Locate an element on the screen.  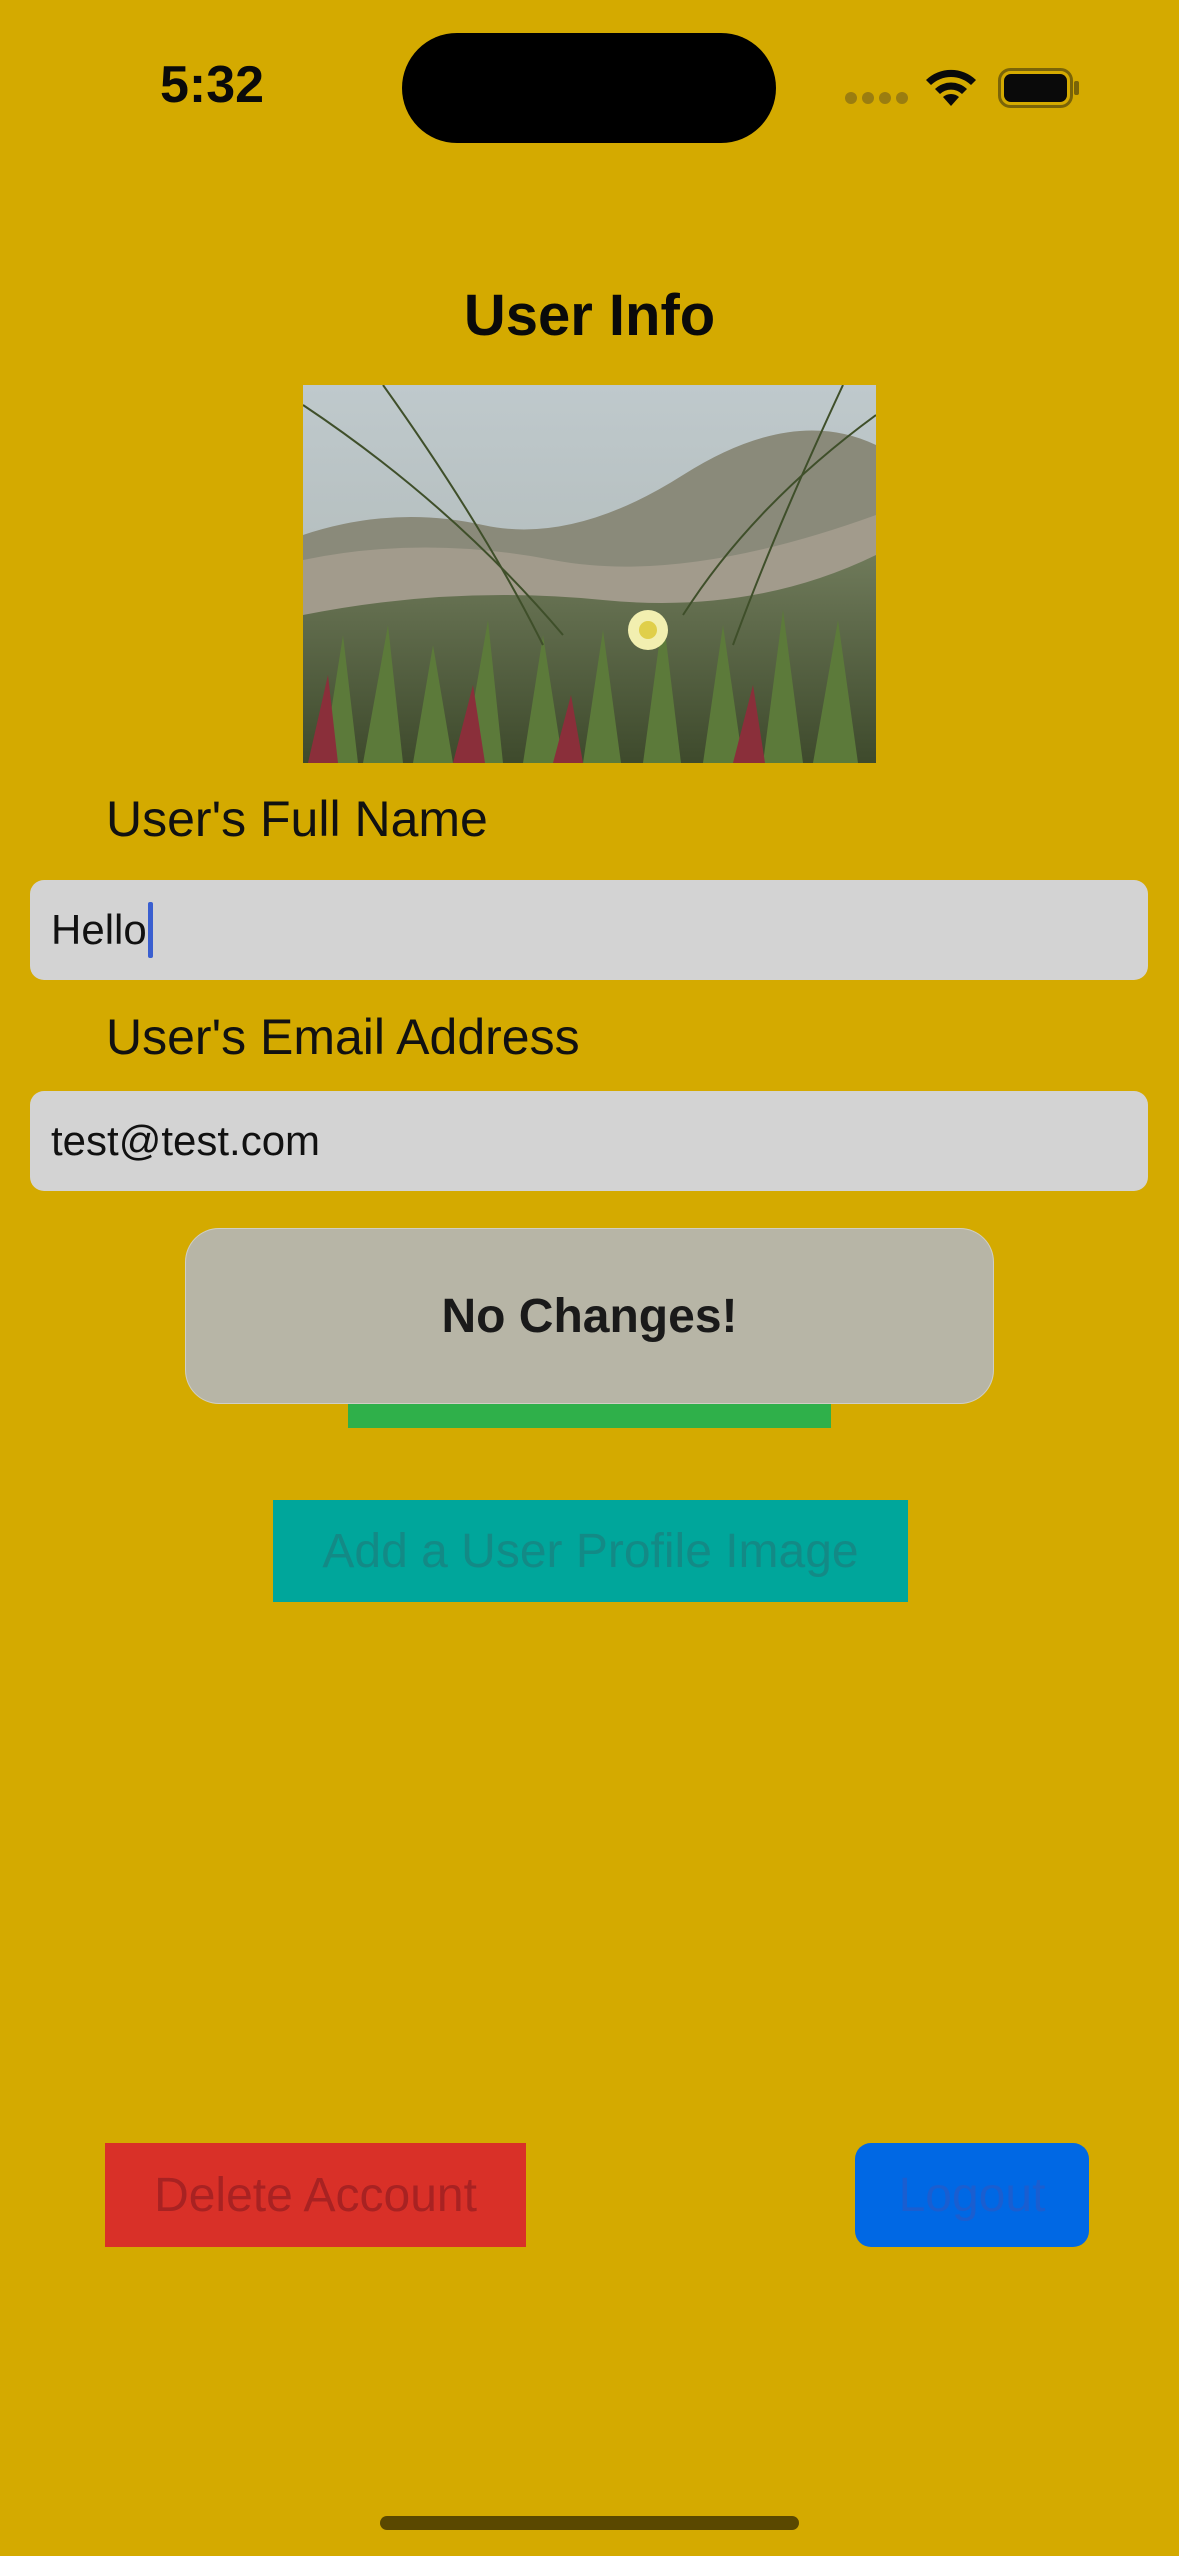
full-name-value: Hello is located at coordinates (99, 929).